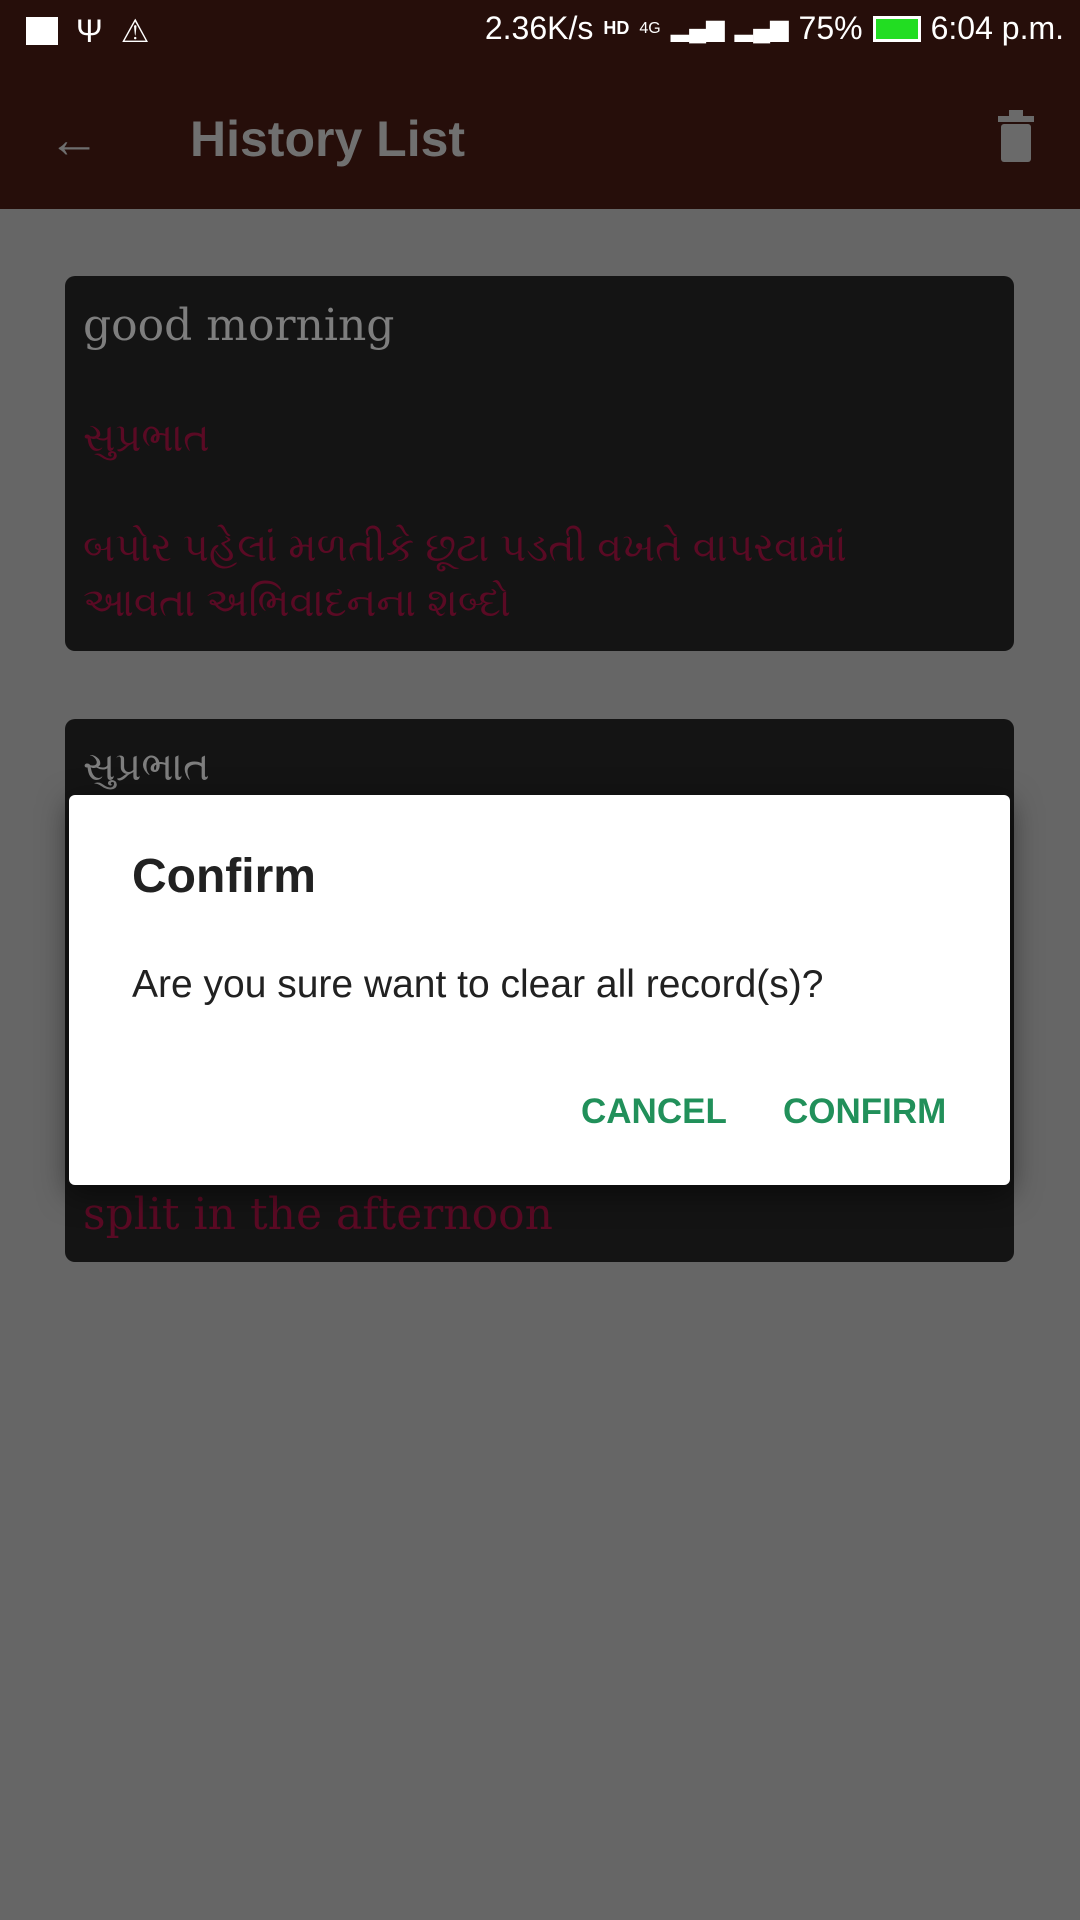 This screenshot has height=1920, width=1080. What do you see at coordinates (997, 28) in the screenshot?
I see `clock: 6:04 p.m.` at bounding box center [997, 28].